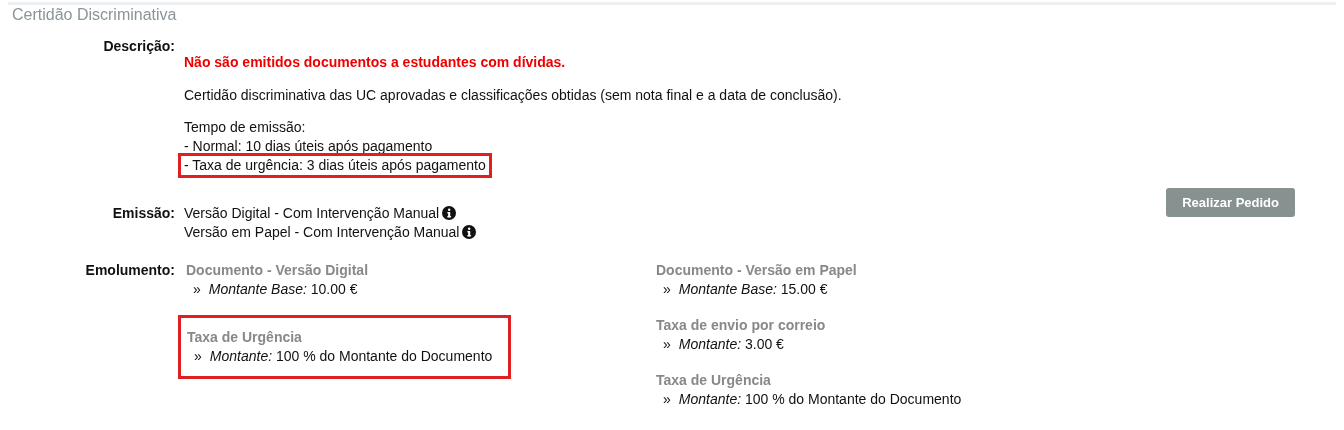  What do you see at coordinates (278, 270) in the screenshot?
I see `fee-title: Documento - Versão Digital` at bounding box center [278, 270].